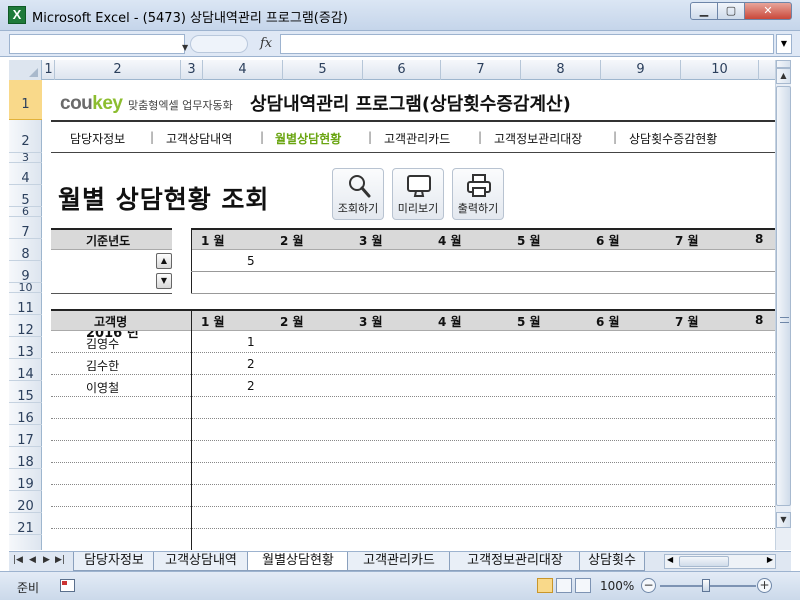  What do you see at coordinates (201, 561) in the screenshot?
I see `sheet-tab: 고객상담내역` at bounding box center [201, 561].